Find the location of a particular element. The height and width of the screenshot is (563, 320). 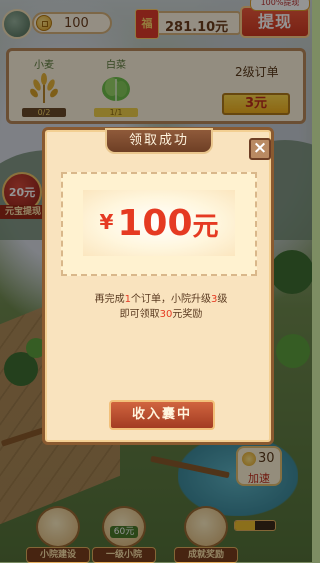

desc-line-1: 再完成1个订单，小院升级3级 is located at coordinates (161, 299).